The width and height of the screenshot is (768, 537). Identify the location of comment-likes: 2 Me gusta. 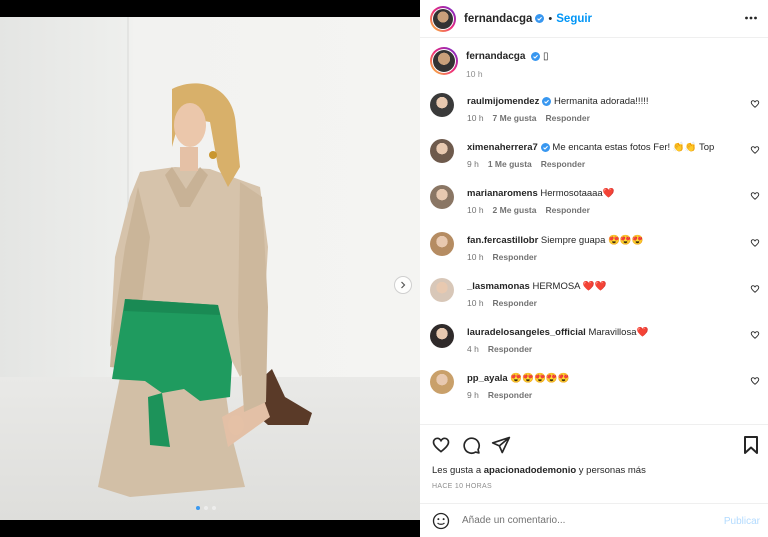
(515, 210).